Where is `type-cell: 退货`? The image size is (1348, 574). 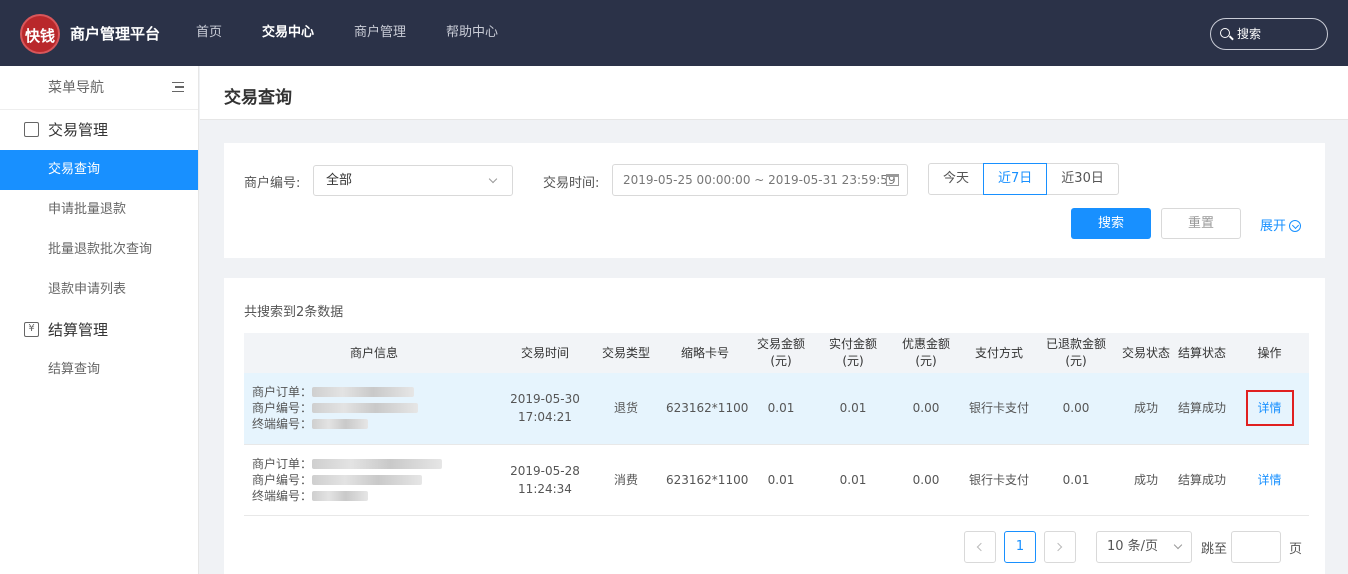 type-cell: 退货 is located at coordinates (626, 409).